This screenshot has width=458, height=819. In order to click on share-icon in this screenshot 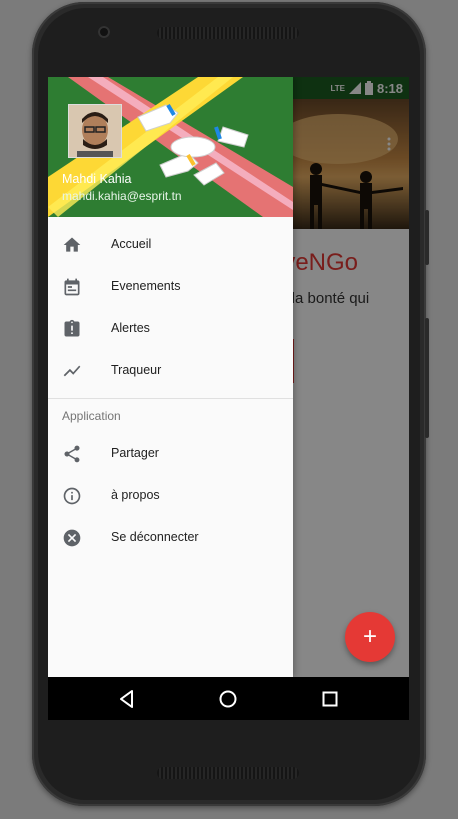, I will do `click(72, 454)`.